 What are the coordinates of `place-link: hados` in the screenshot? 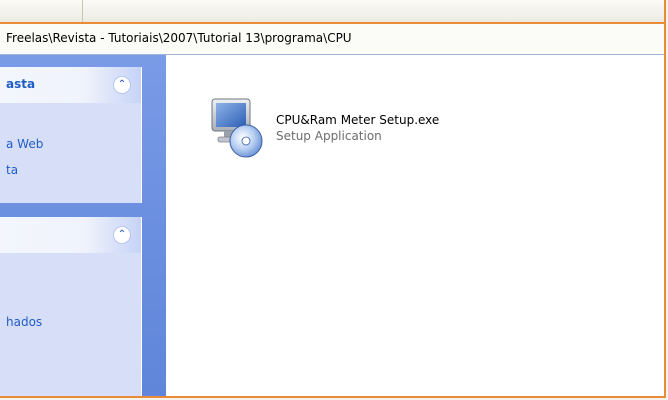 It's located at (24, 322).